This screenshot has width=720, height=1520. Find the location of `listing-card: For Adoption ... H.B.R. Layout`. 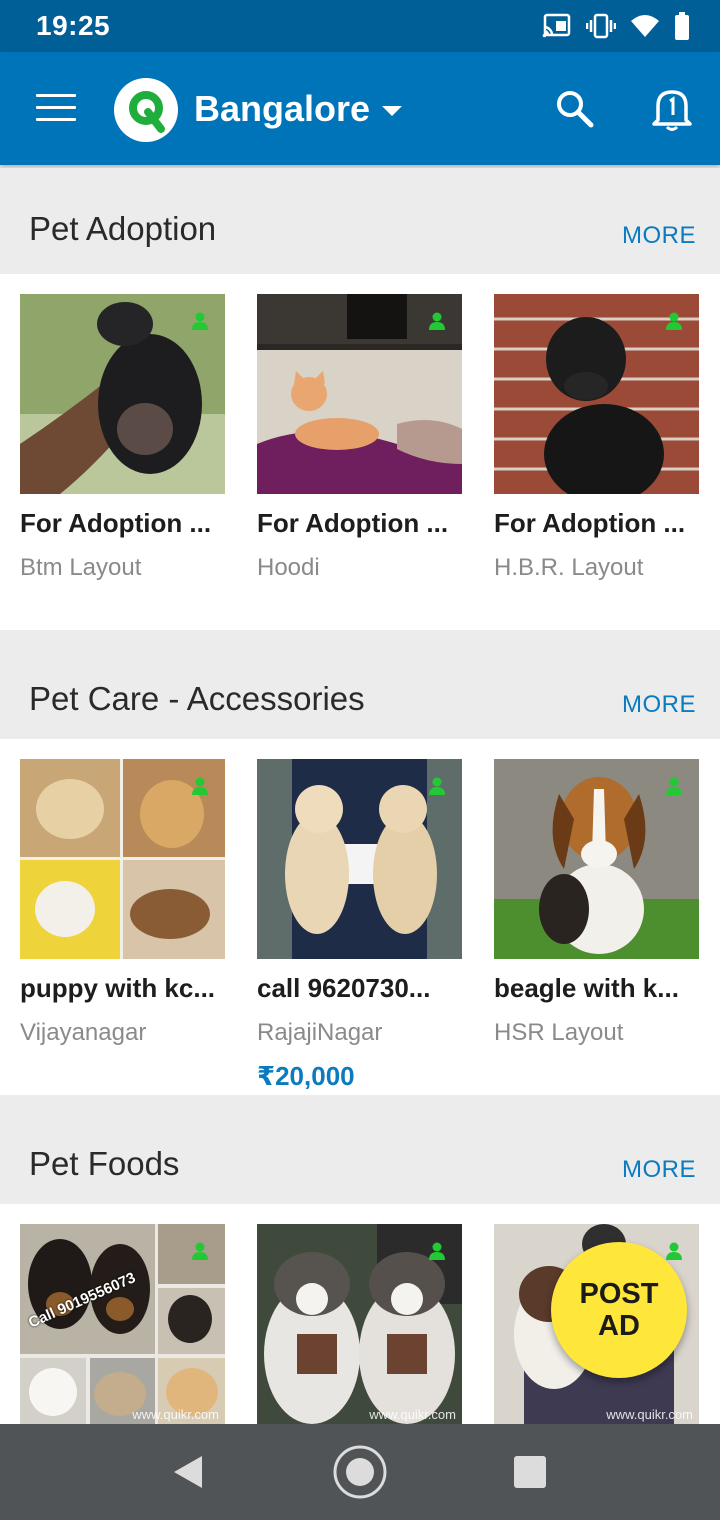

listing-card: For Adoption ... H.B.R. Layout is located at coordinates (596, 438).